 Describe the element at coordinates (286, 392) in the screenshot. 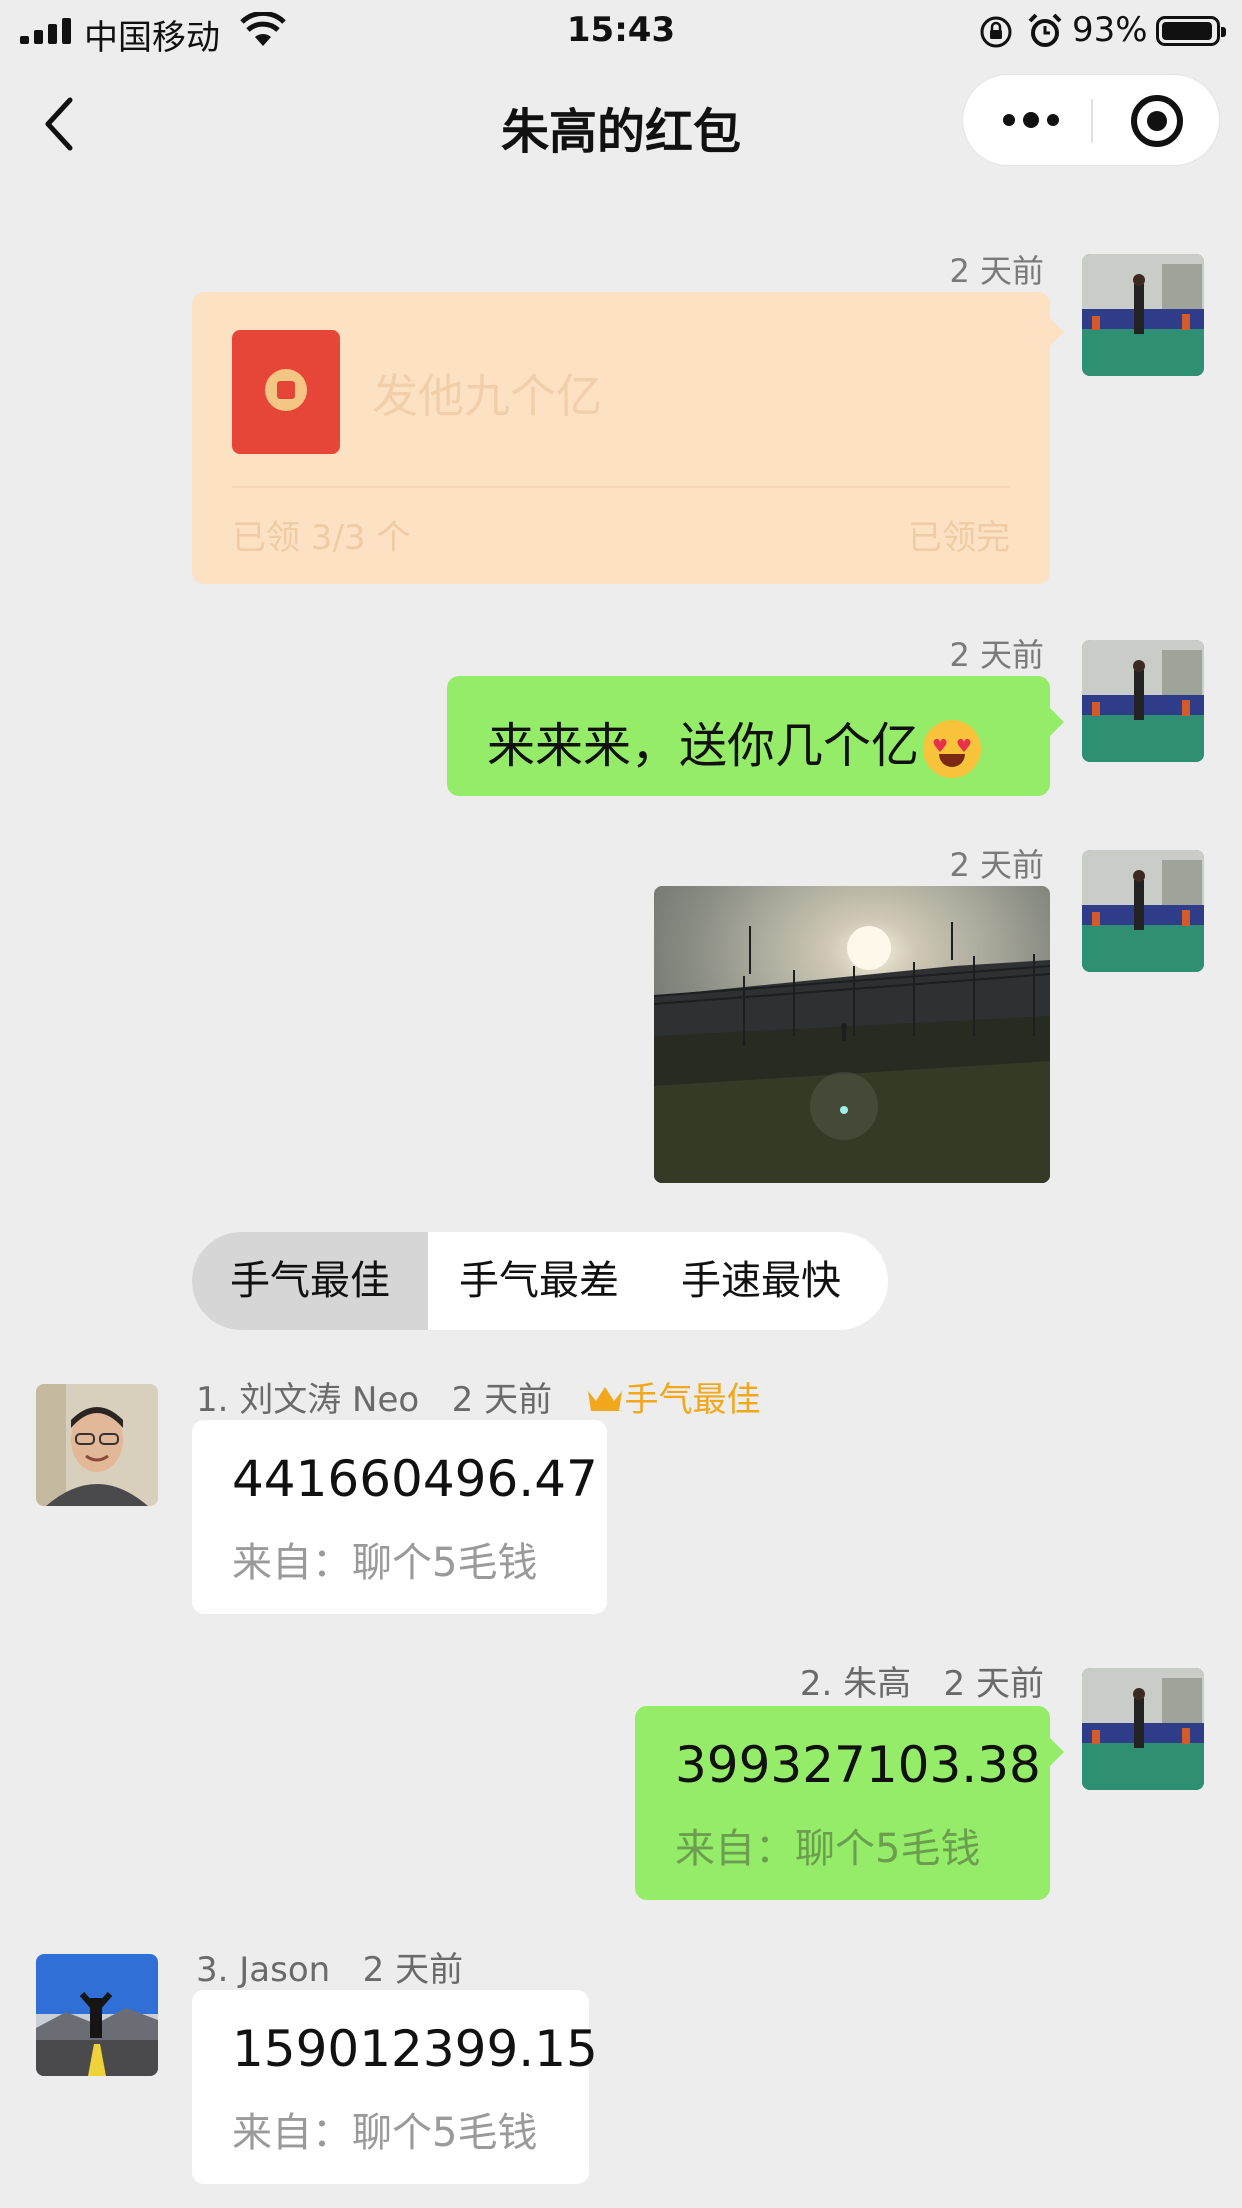

I see `red-envelope-icon` at that location.